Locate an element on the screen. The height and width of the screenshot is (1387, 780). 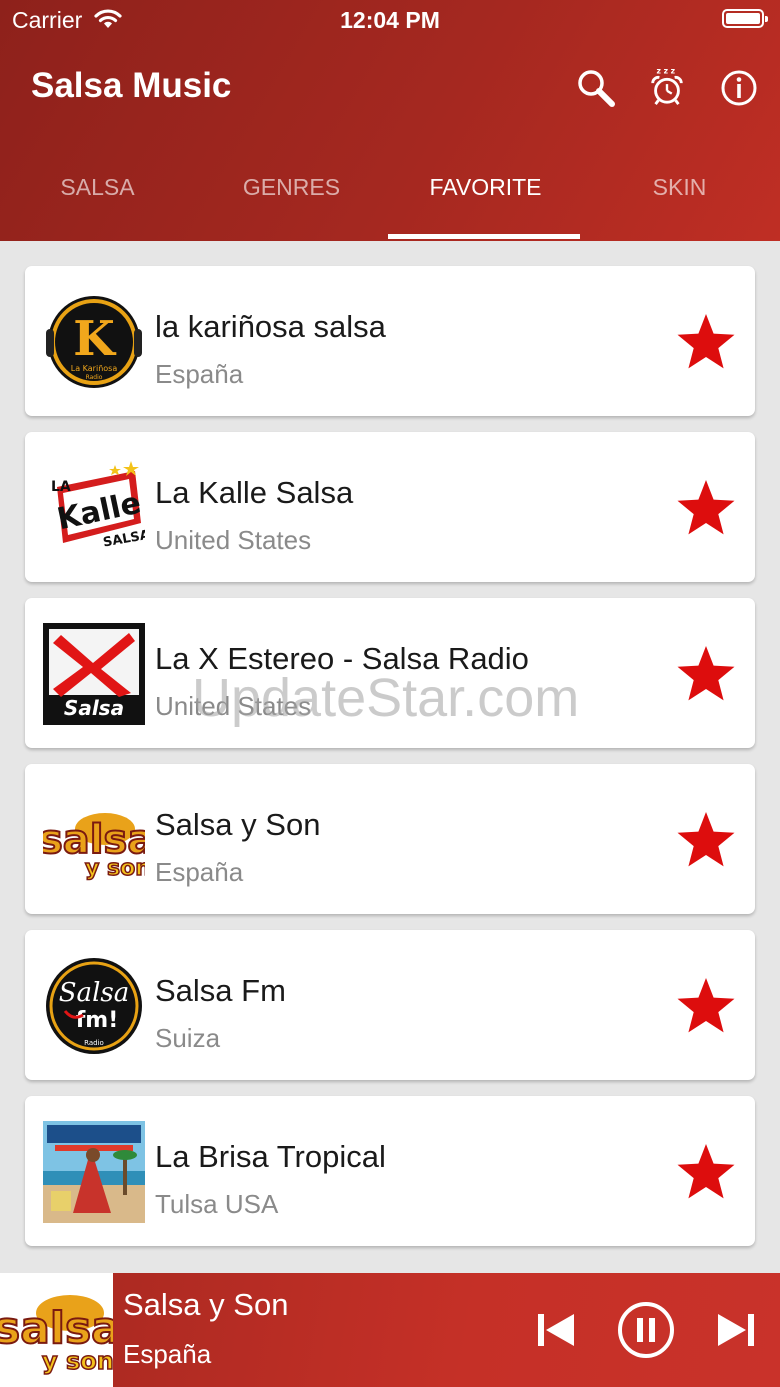
x-salsa-logo: Salsa is located at coordinates (94, 674).